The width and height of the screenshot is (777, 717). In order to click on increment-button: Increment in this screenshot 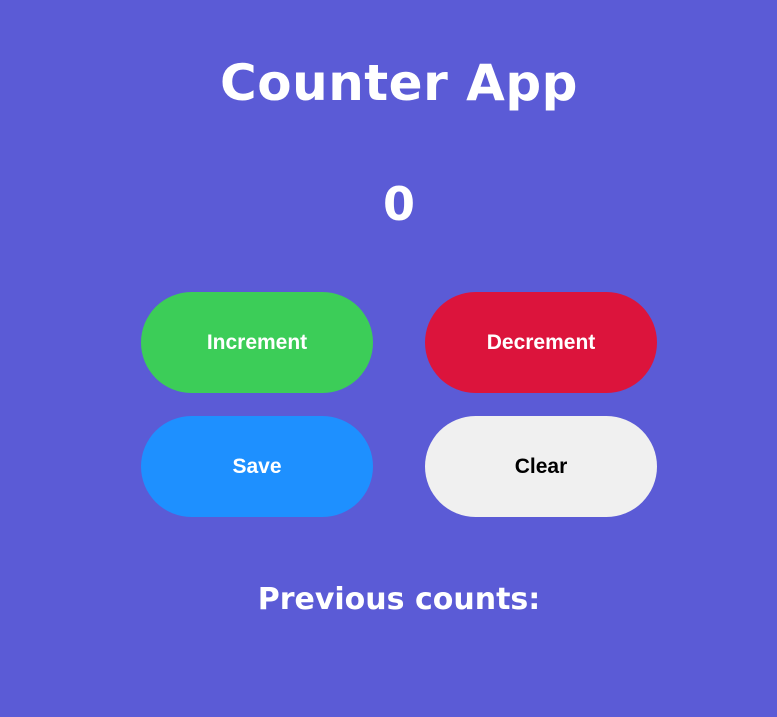, I will do `click(257, 342)`.